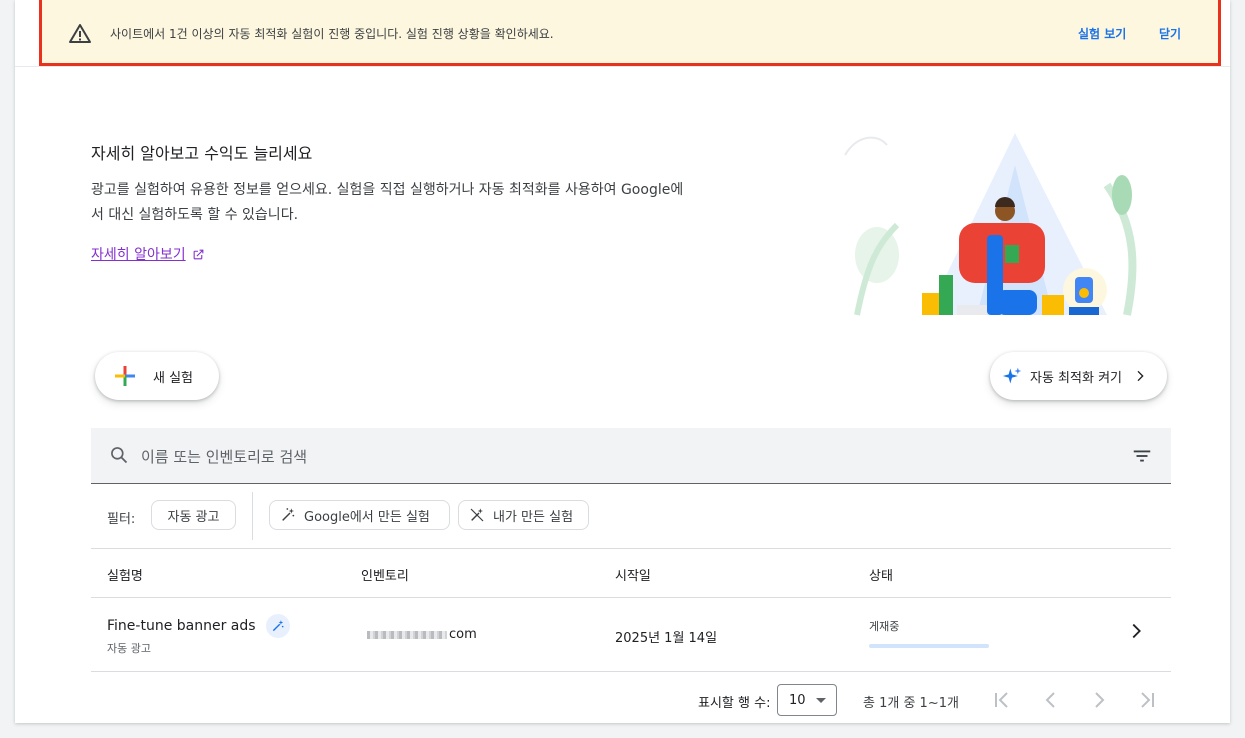  Describe the element at coordinates (477, 515) in the screenshot. I see `wand-off-icon` at that location.